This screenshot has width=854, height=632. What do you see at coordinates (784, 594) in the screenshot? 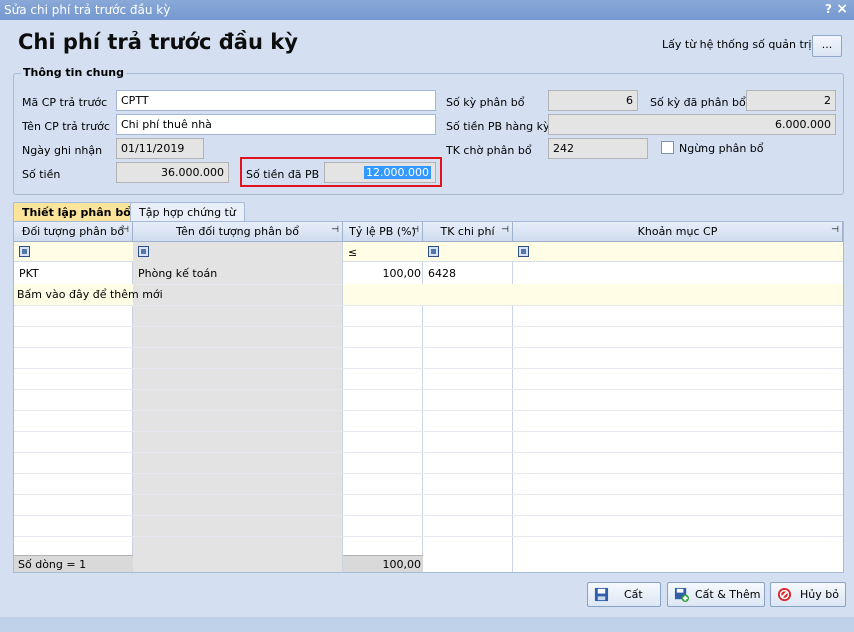
I see `cancel-icon` at bounding box center [784, 594].